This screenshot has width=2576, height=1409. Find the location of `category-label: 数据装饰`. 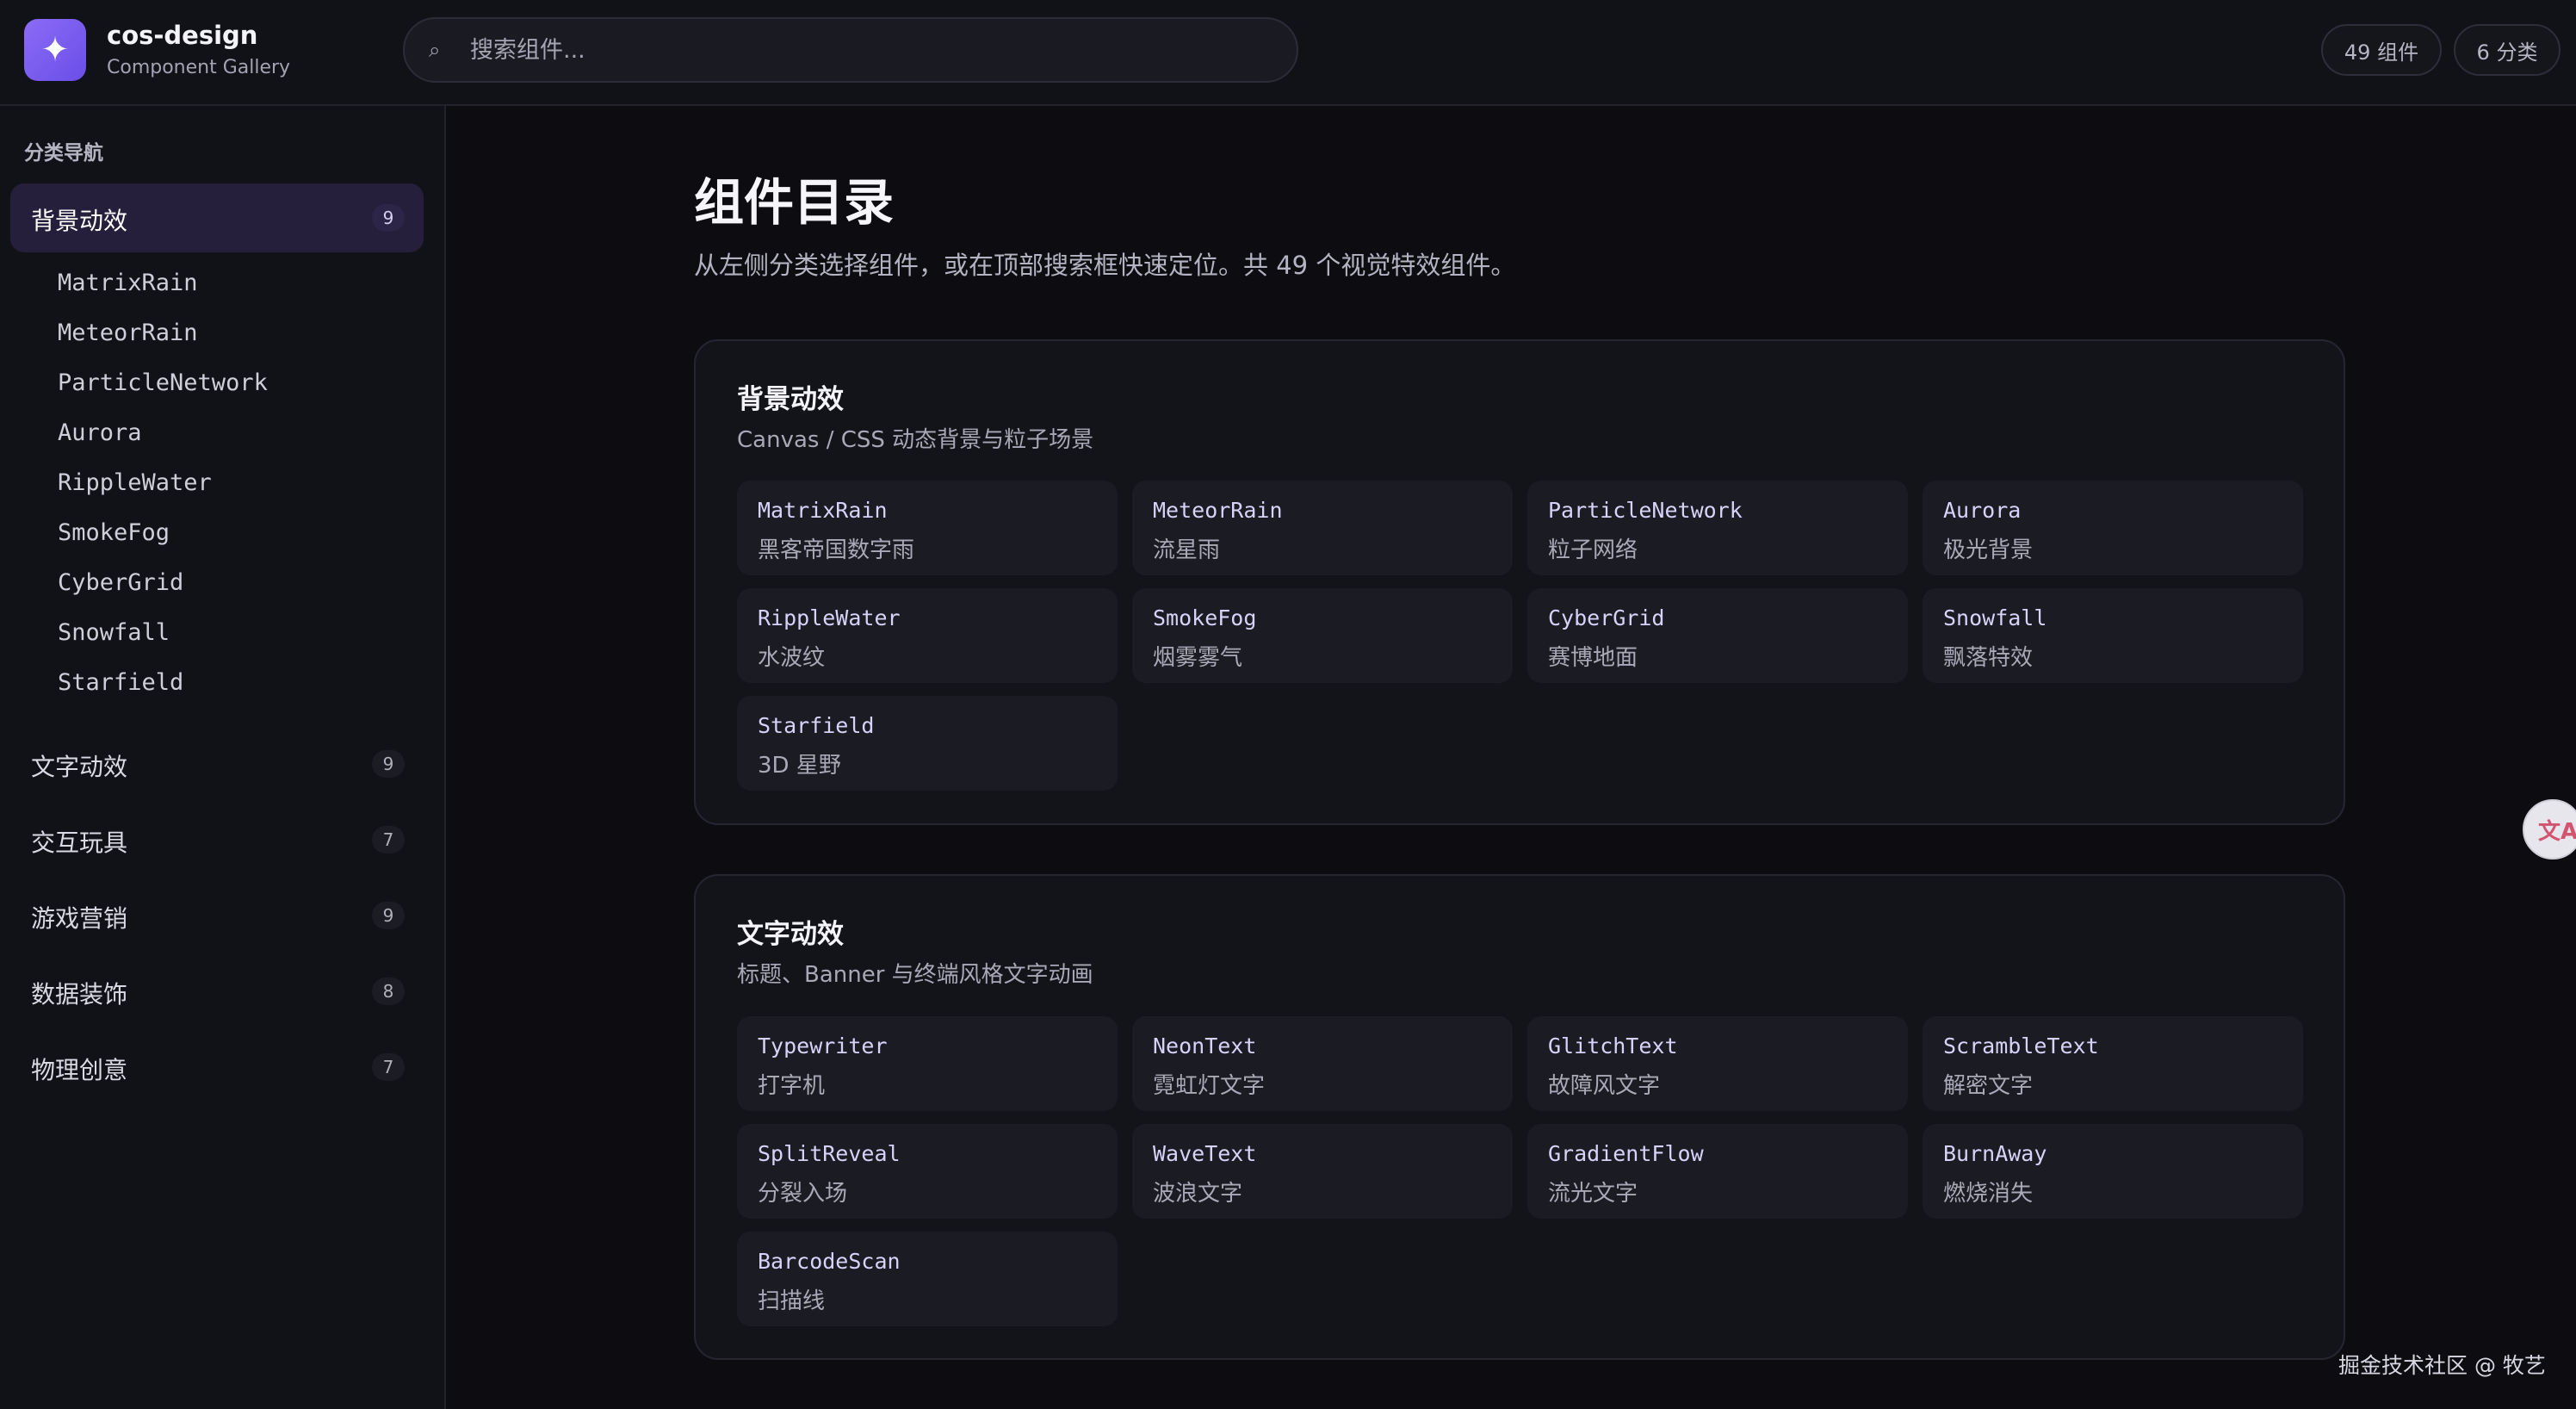

category-label: 数据装饰 is located at coordinates (80, 994).